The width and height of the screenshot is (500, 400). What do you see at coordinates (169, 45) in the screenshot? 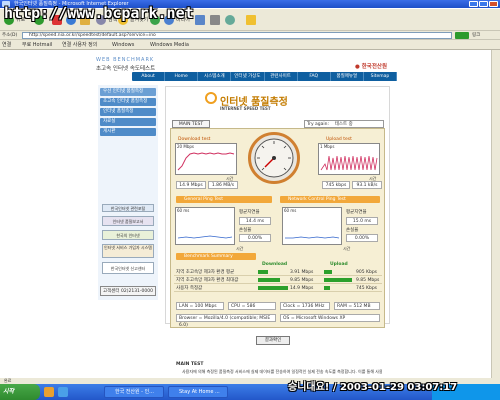
I see `links-item: Windows Media` at bounding box center [169, 45].